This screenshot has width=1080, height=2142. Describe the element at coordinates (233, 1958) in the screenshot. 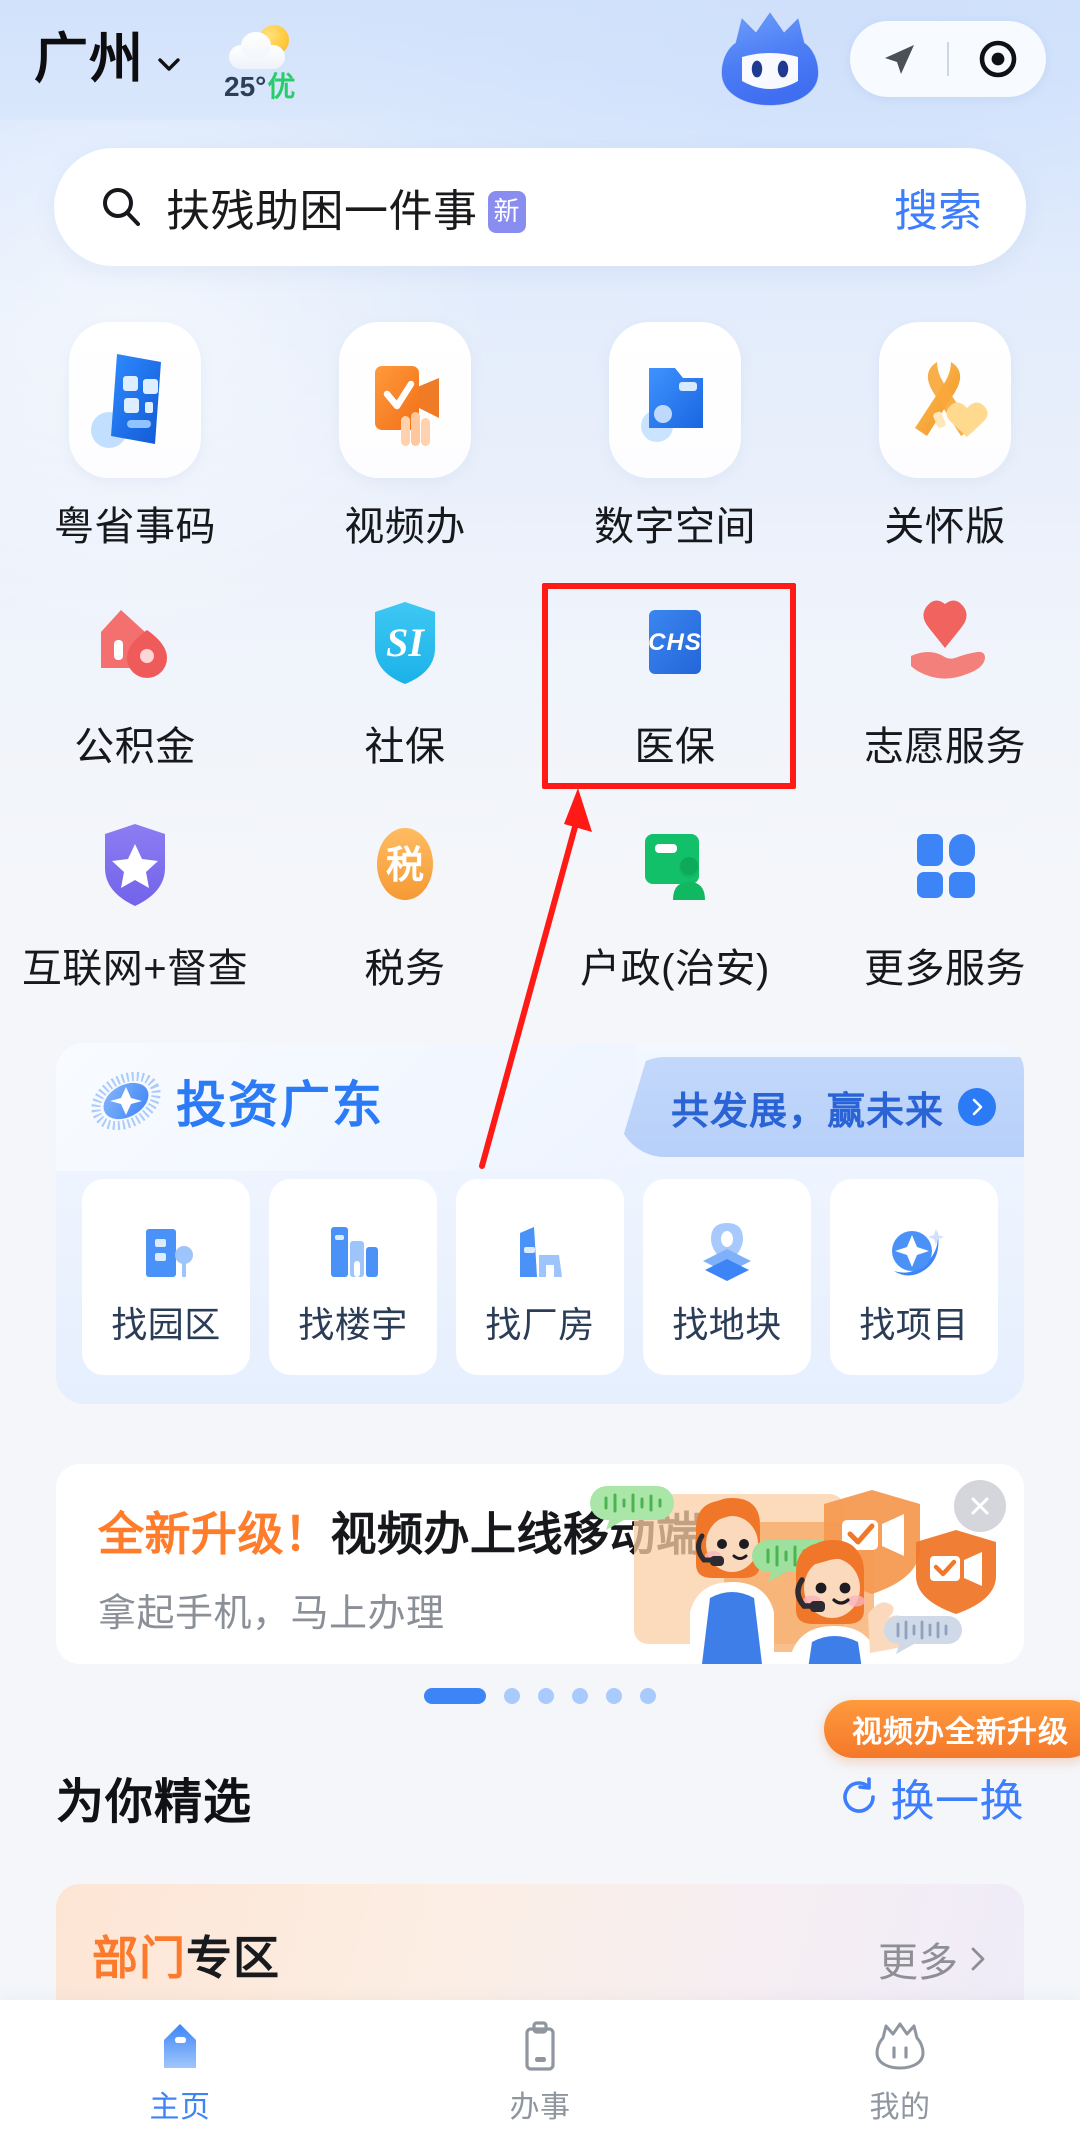

I see `dept-title-rest: 专区` at that location.